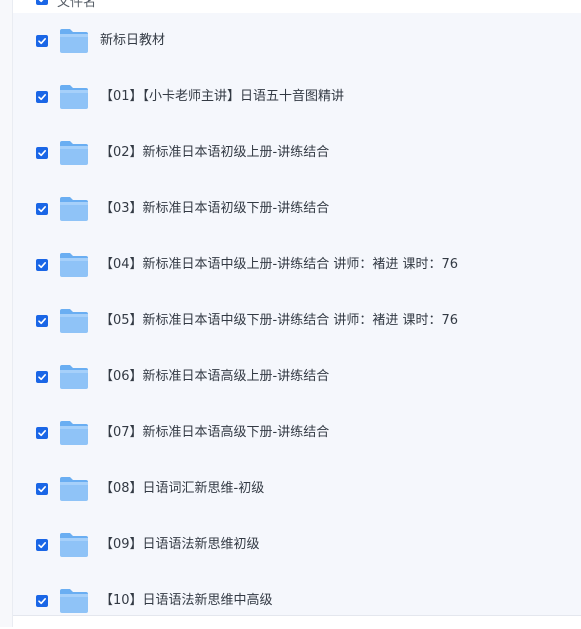 Image resolution: width=581 pixels, height=629 pixels. I want to click on file-row: 【02】新标准日本语初级上册-讲练结合, so click(297, 153).